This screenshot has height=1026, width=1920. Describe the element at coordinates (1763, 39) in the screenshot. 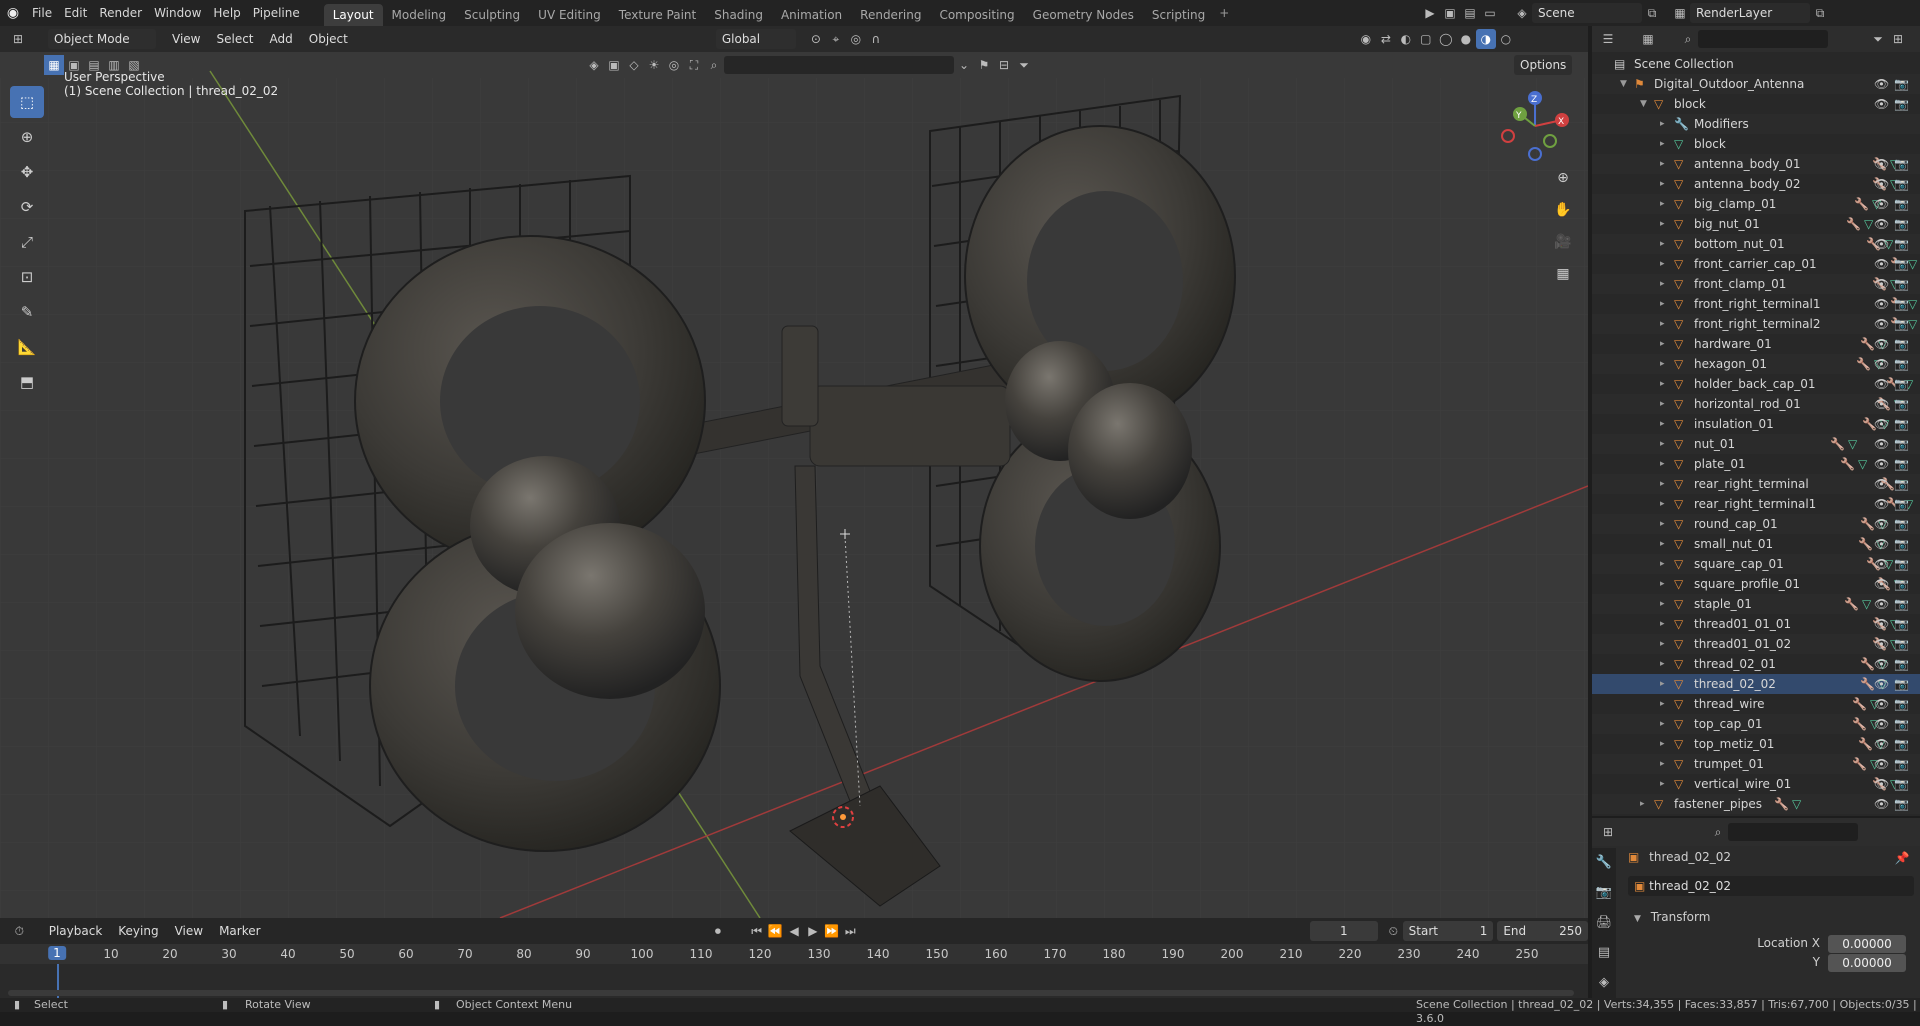

I see `outliner-search-input` at that location.